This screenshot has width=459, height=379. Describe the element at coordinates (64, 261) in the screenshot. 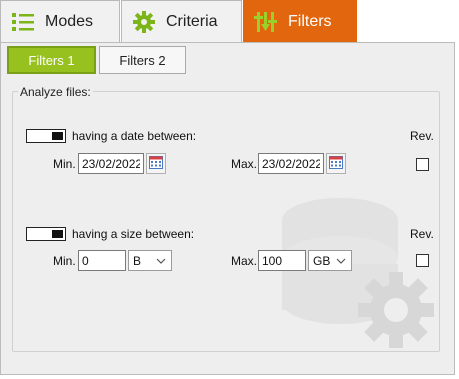

I see `size-min-label: Min.` at that location.